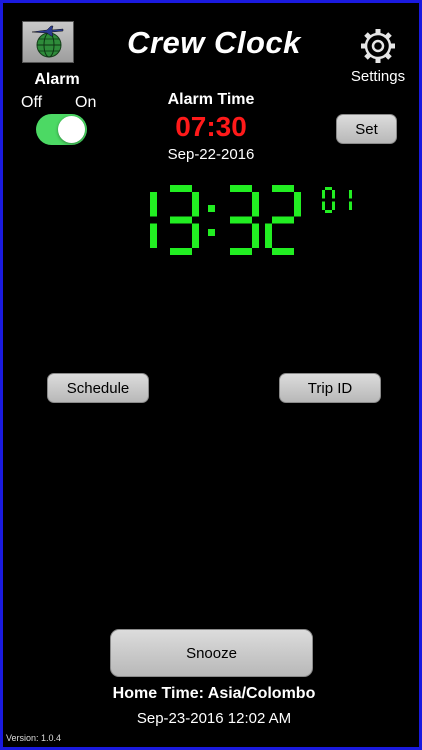 The height and width of the screenshot is (750, 422). Describe the element at coordinates (255, 235) in the screenshot. I see `clock-digit-3-segment-c` at that location.